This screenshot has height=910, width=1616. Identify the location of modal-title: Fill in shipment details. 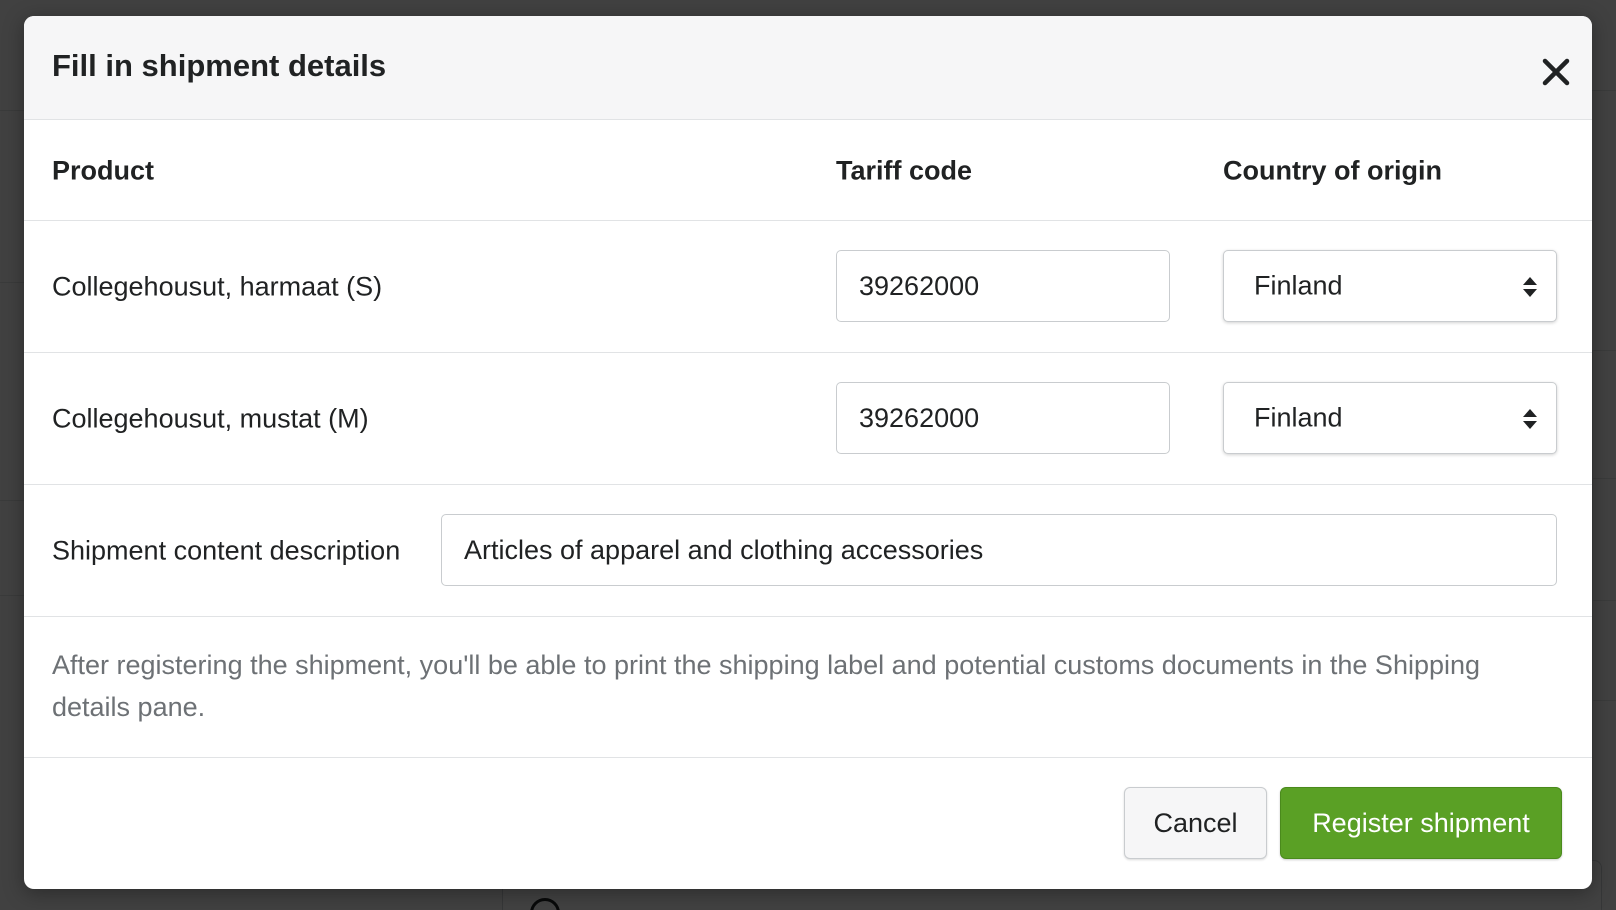
(219, 65).